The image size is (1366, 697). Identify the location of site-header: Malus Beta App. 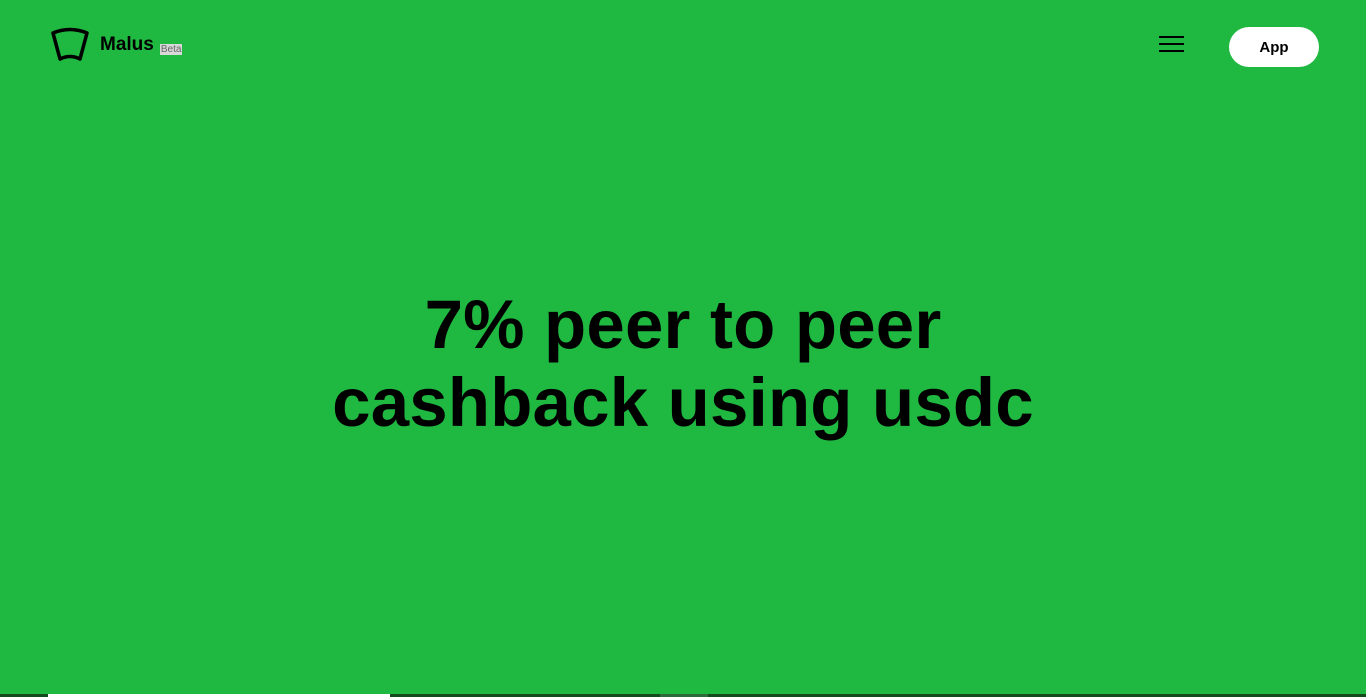
(683, 47).